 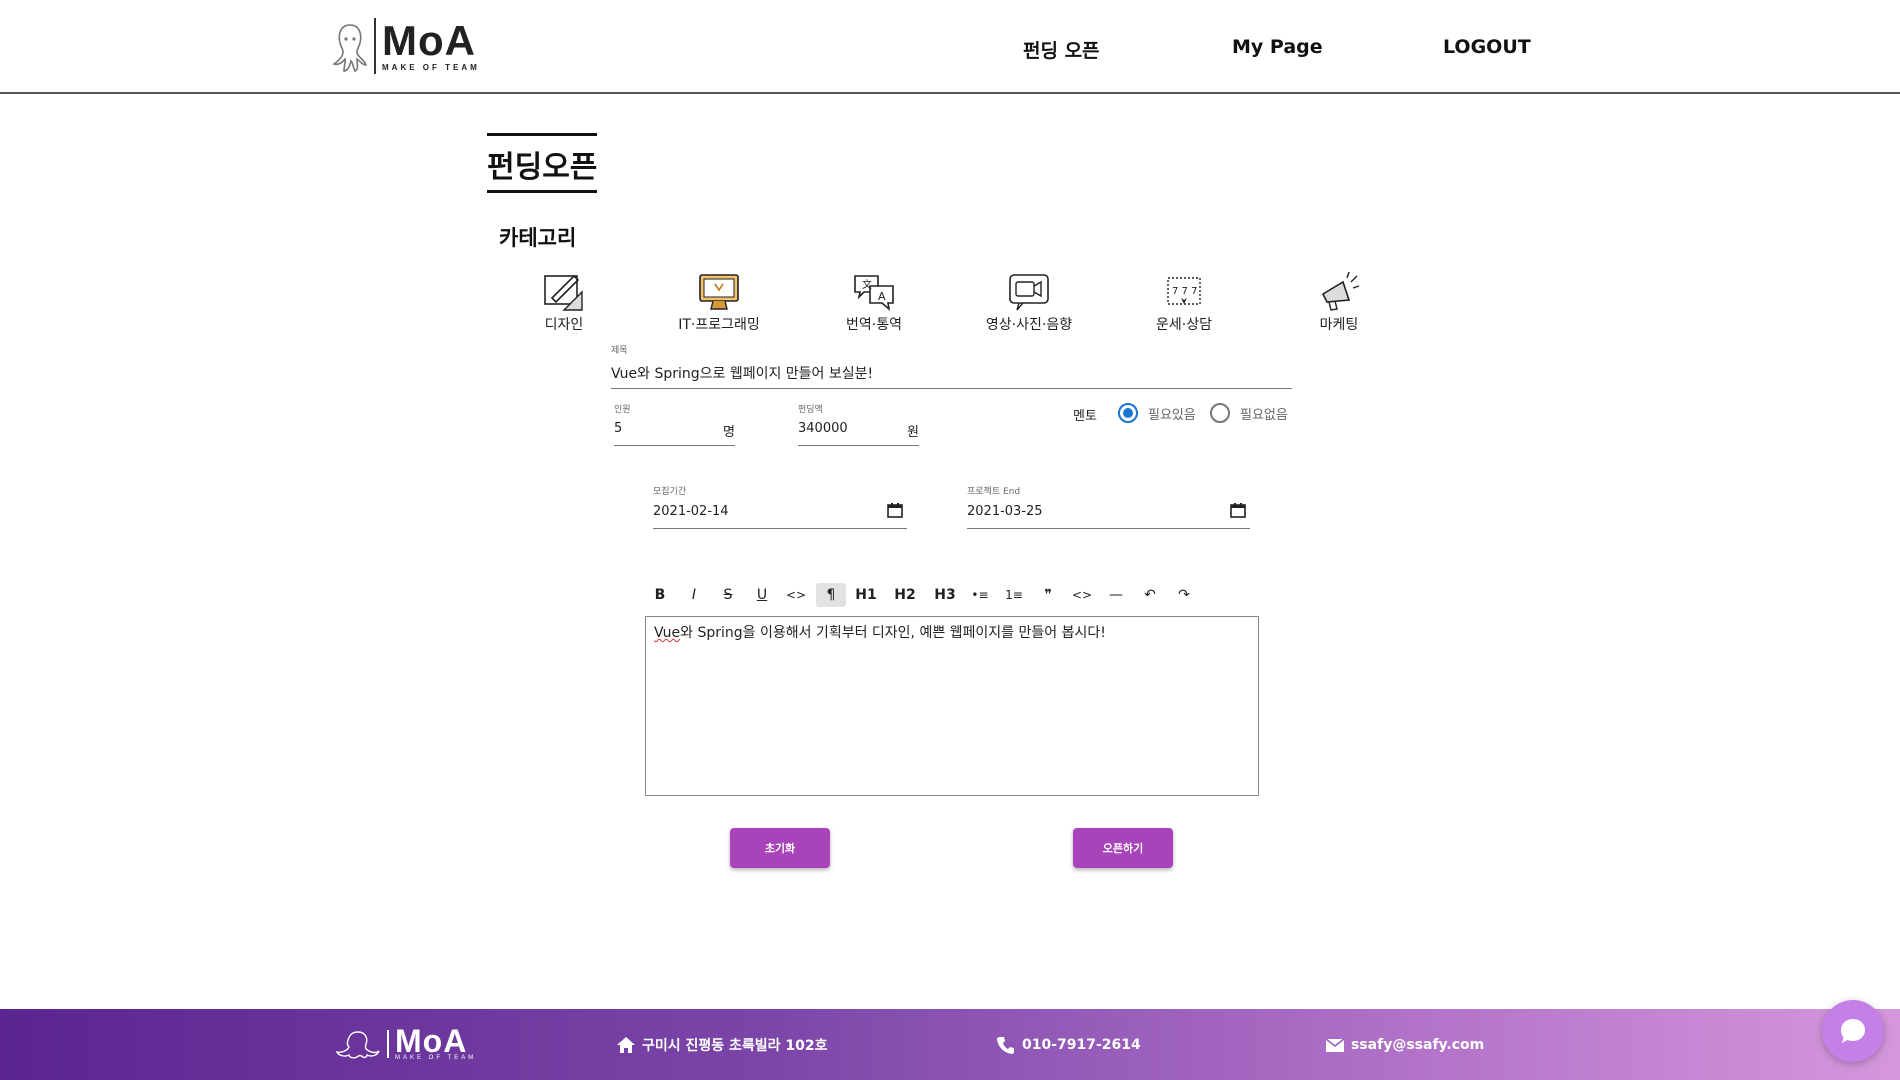 I want to click on footer-phone: 010-7917-2614, so click(x=1068, y=1045).